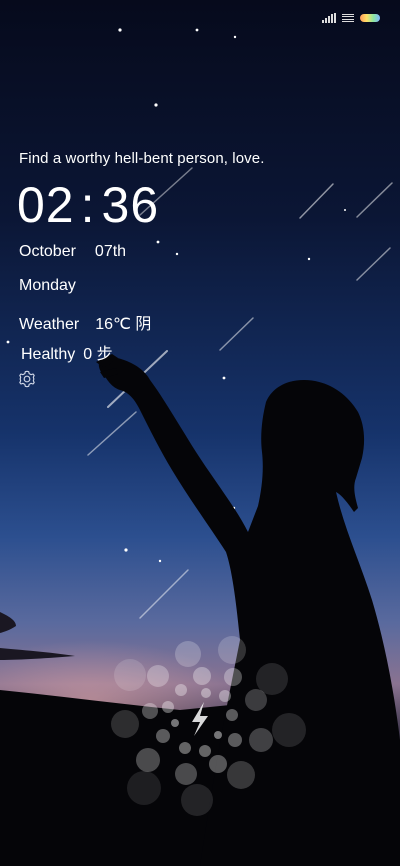 This screenshot has height=866, width=400. I want to click on health-label: Healthy, so click(48, 354).